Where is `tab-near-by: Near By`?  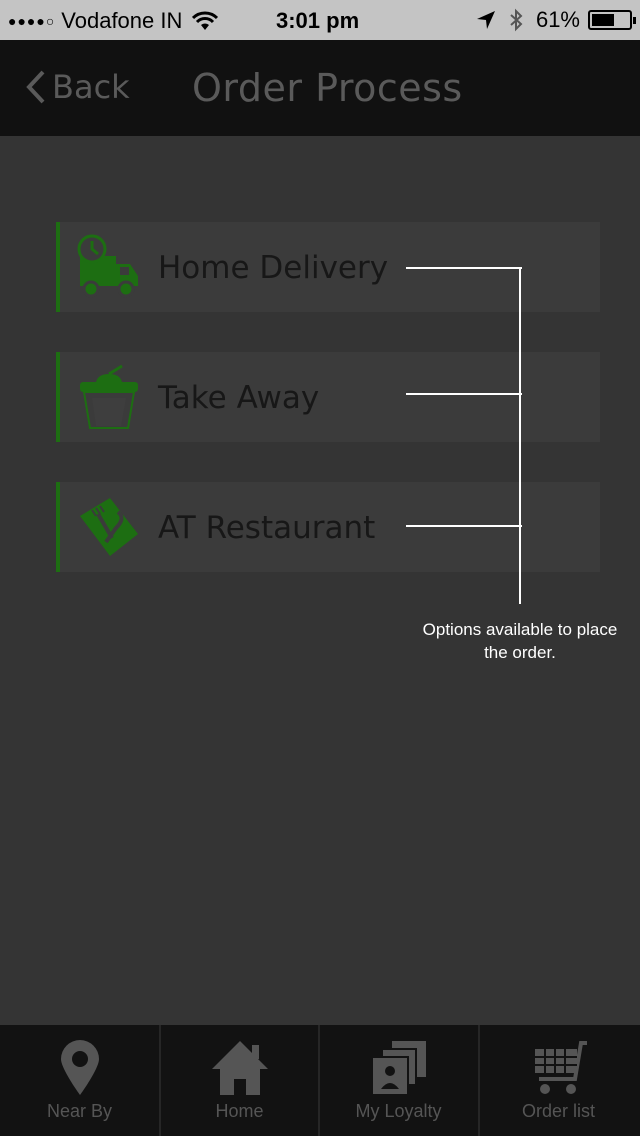
tab-near-by: Near By is located at coordinates (79, 1080).